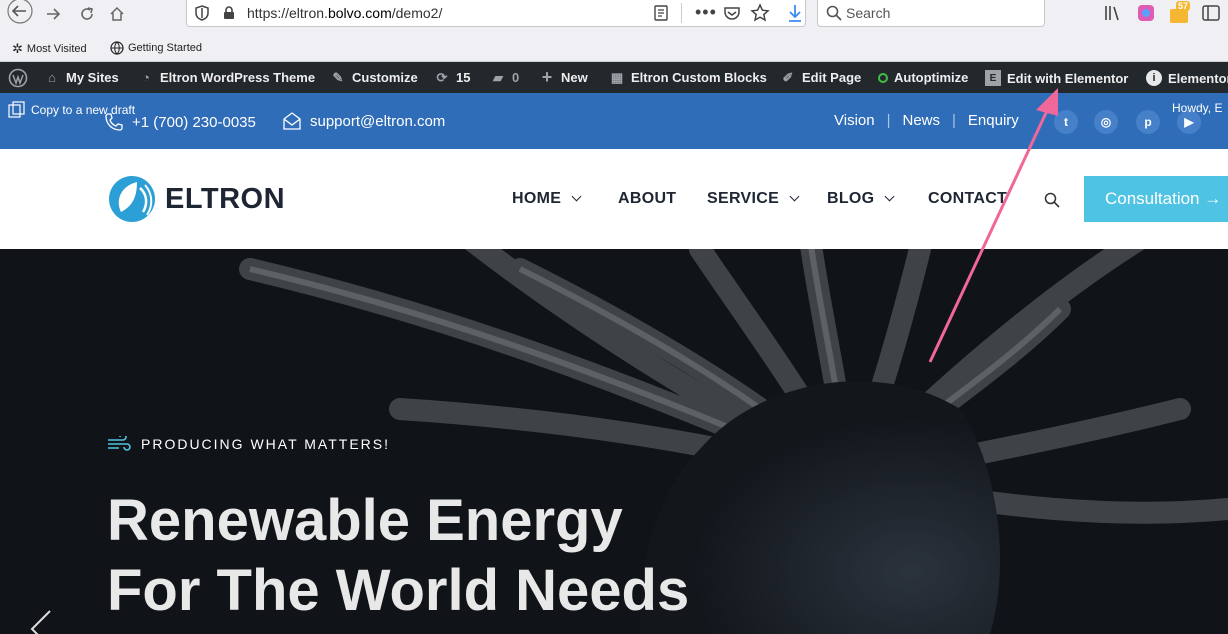 The image size is (1228, 634). Describe the element at coordinates (1181, 12) in the screenshot. I see `downloads-badge-icon: 57` at that location.